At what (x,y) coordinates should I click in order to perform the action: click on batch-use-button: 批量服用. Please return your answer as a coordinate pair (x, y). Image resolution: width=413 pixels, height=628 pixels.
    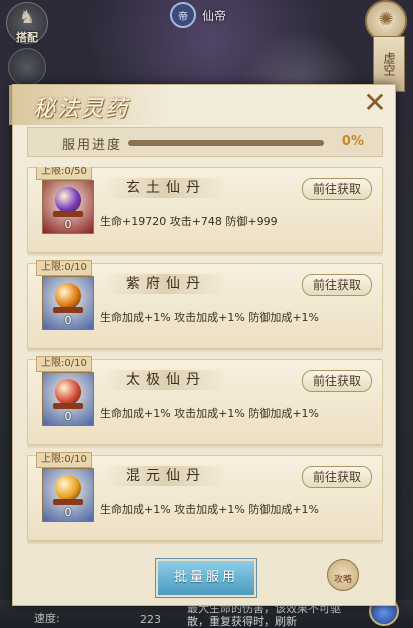
    Looking at the image, I should click on (206, 578).